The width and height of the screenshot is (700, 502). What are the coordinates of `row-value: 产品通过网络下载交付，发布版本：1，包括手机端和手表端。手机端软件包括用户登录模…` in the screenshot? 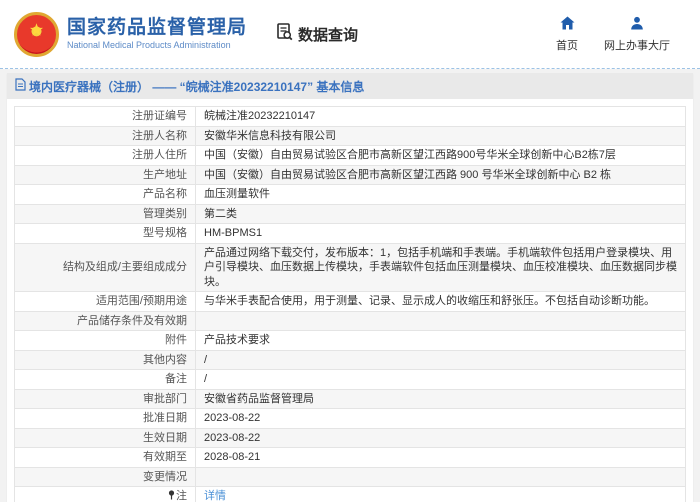 It's located at (440, 267).